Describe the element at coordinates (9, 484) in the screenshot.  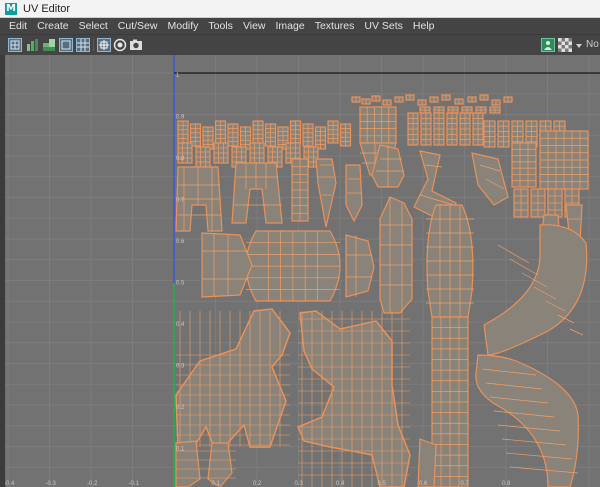
I see `u-tick-label: -0.4` at that location.